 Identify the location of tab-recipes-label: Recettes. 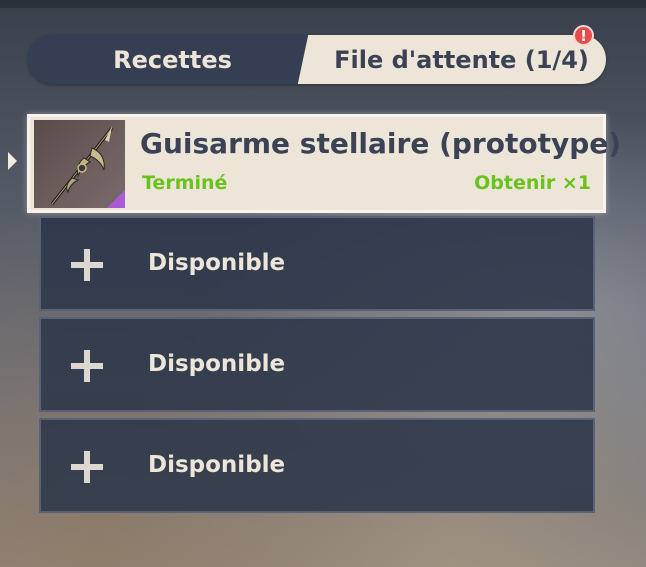
(172, 59).